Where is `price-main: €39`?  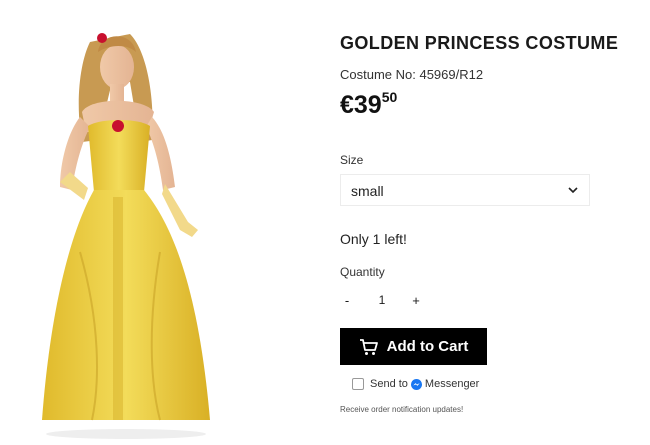 price-main: €39 is located at coordinates (361, 105).